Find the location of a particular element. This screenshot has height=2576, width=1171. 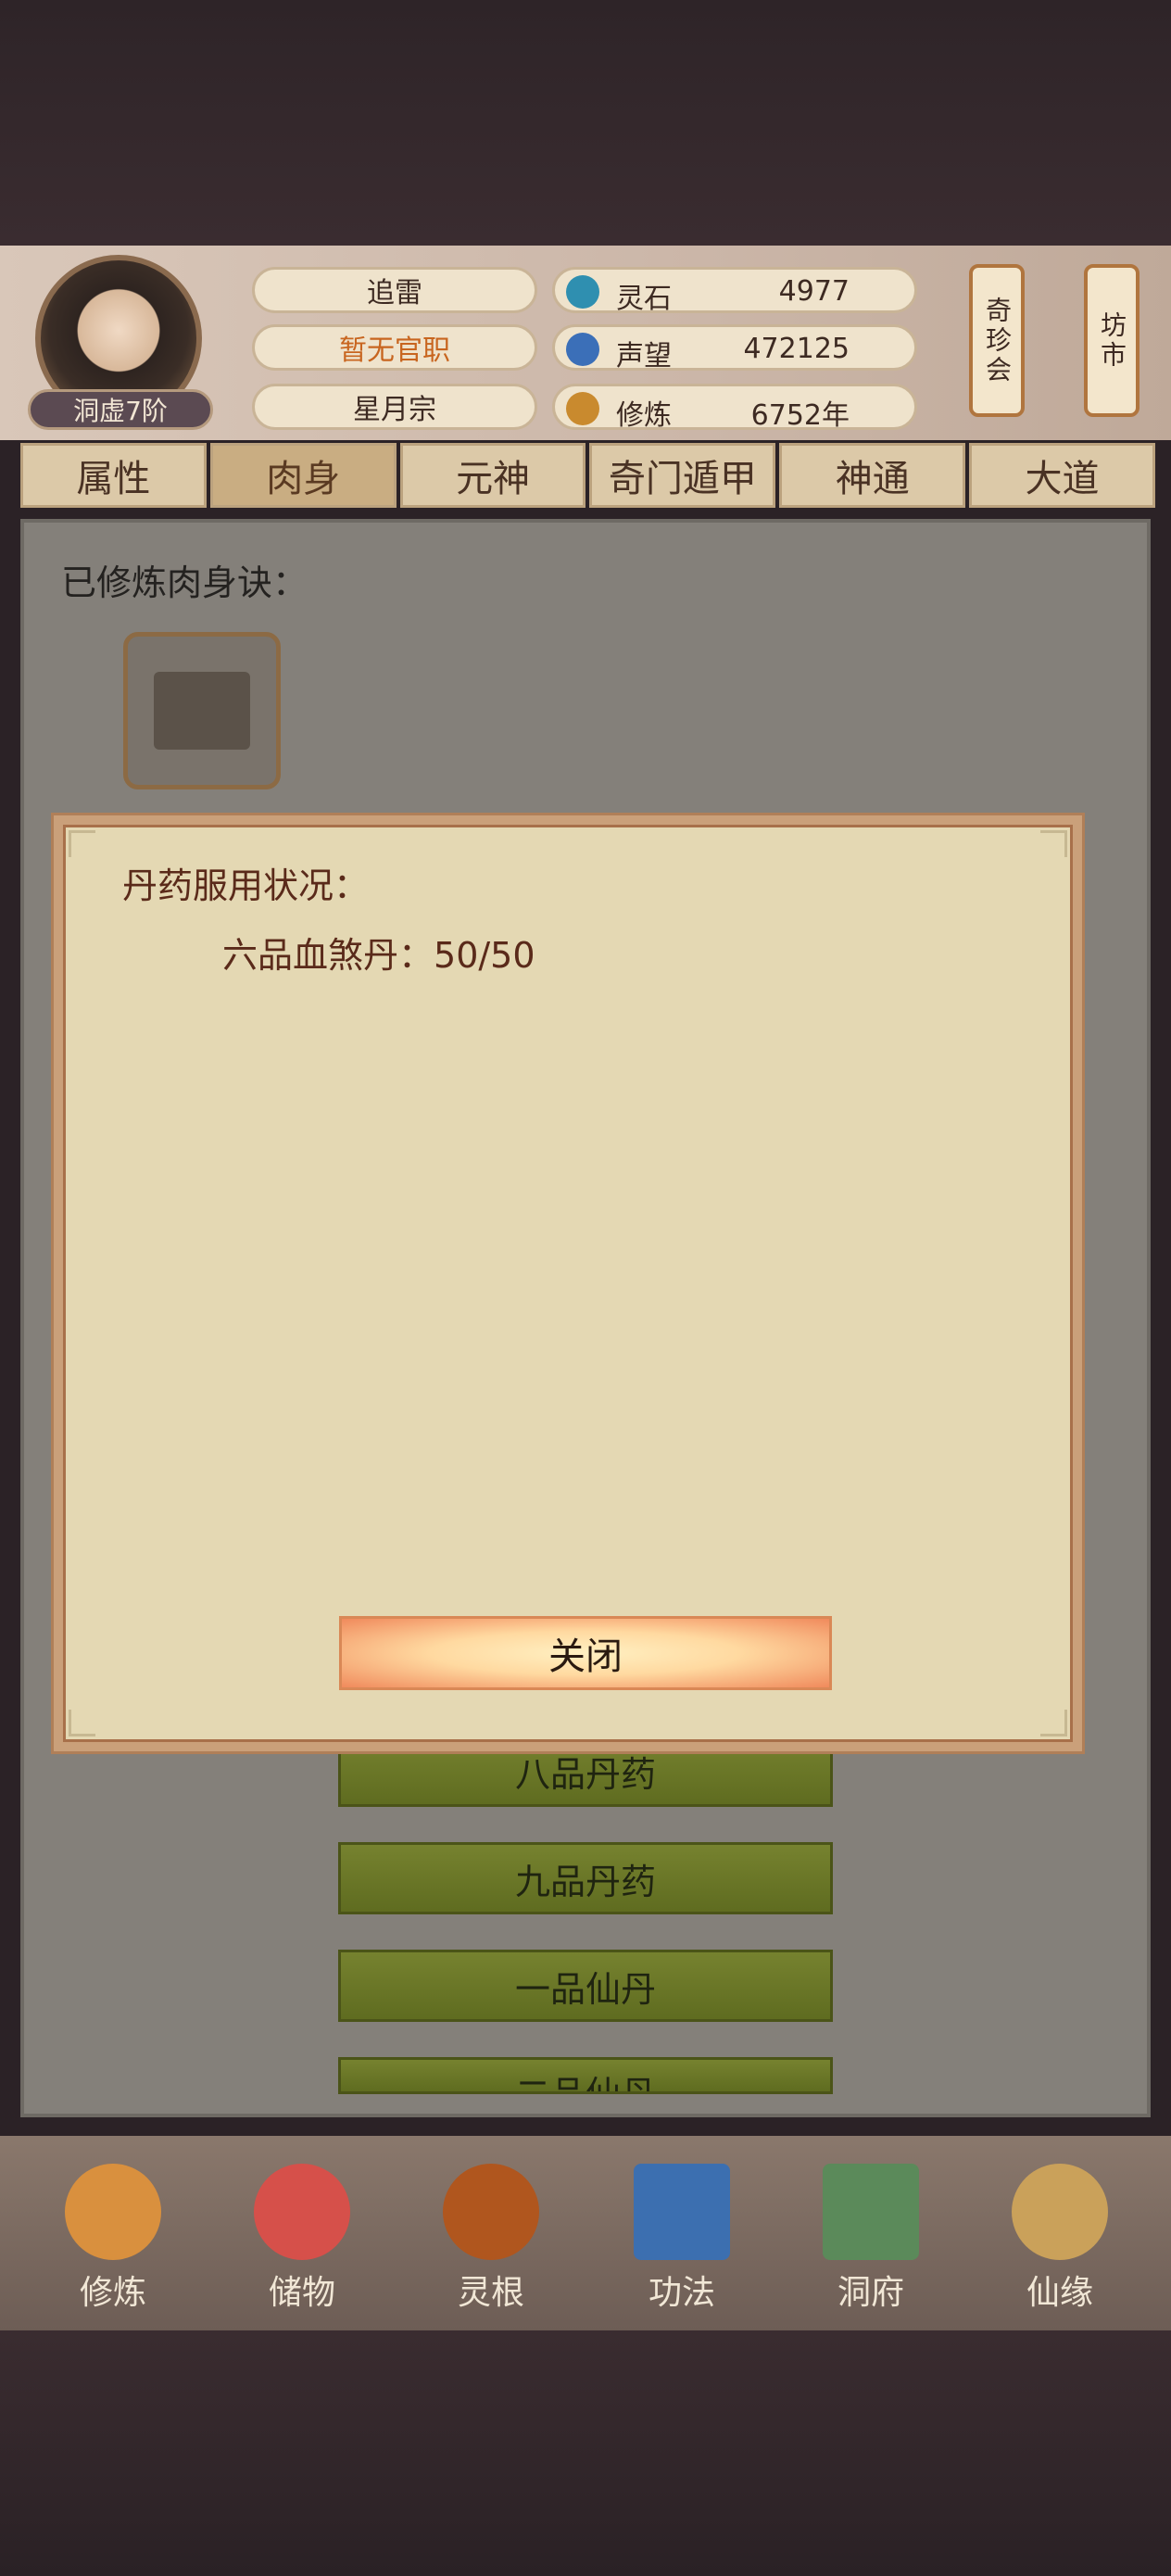

monk-icon is located at coordinates (113, 2212).